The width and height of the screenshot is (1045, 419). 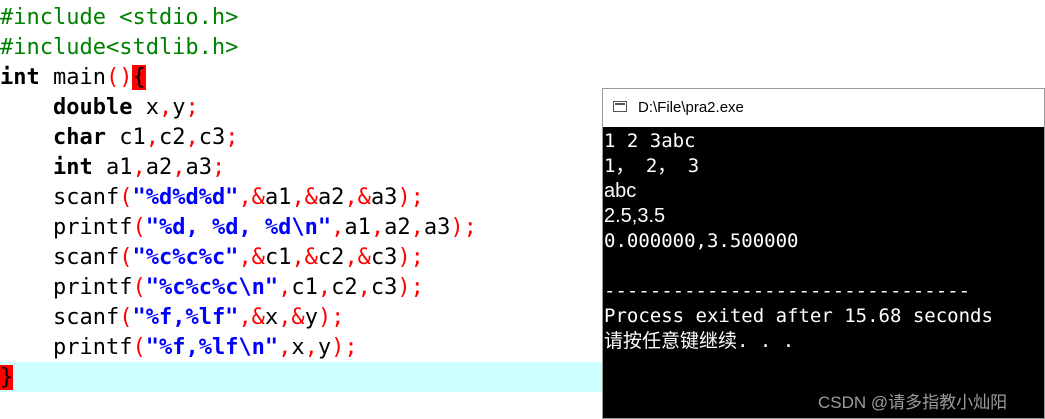 What do you see at coordinates (798, 316) in the screenshot?
I see `console-output-line: Process exited after 15.68 seconds` at bounding box center [798, 316].